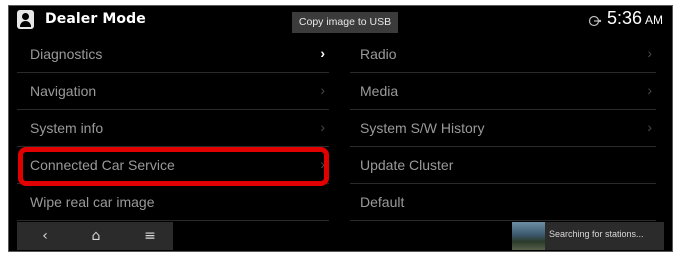  What do you see at coordinates (379, 91) in the screenshot?
I see `menu-item-label: Media` at bounding box center [379, 91].